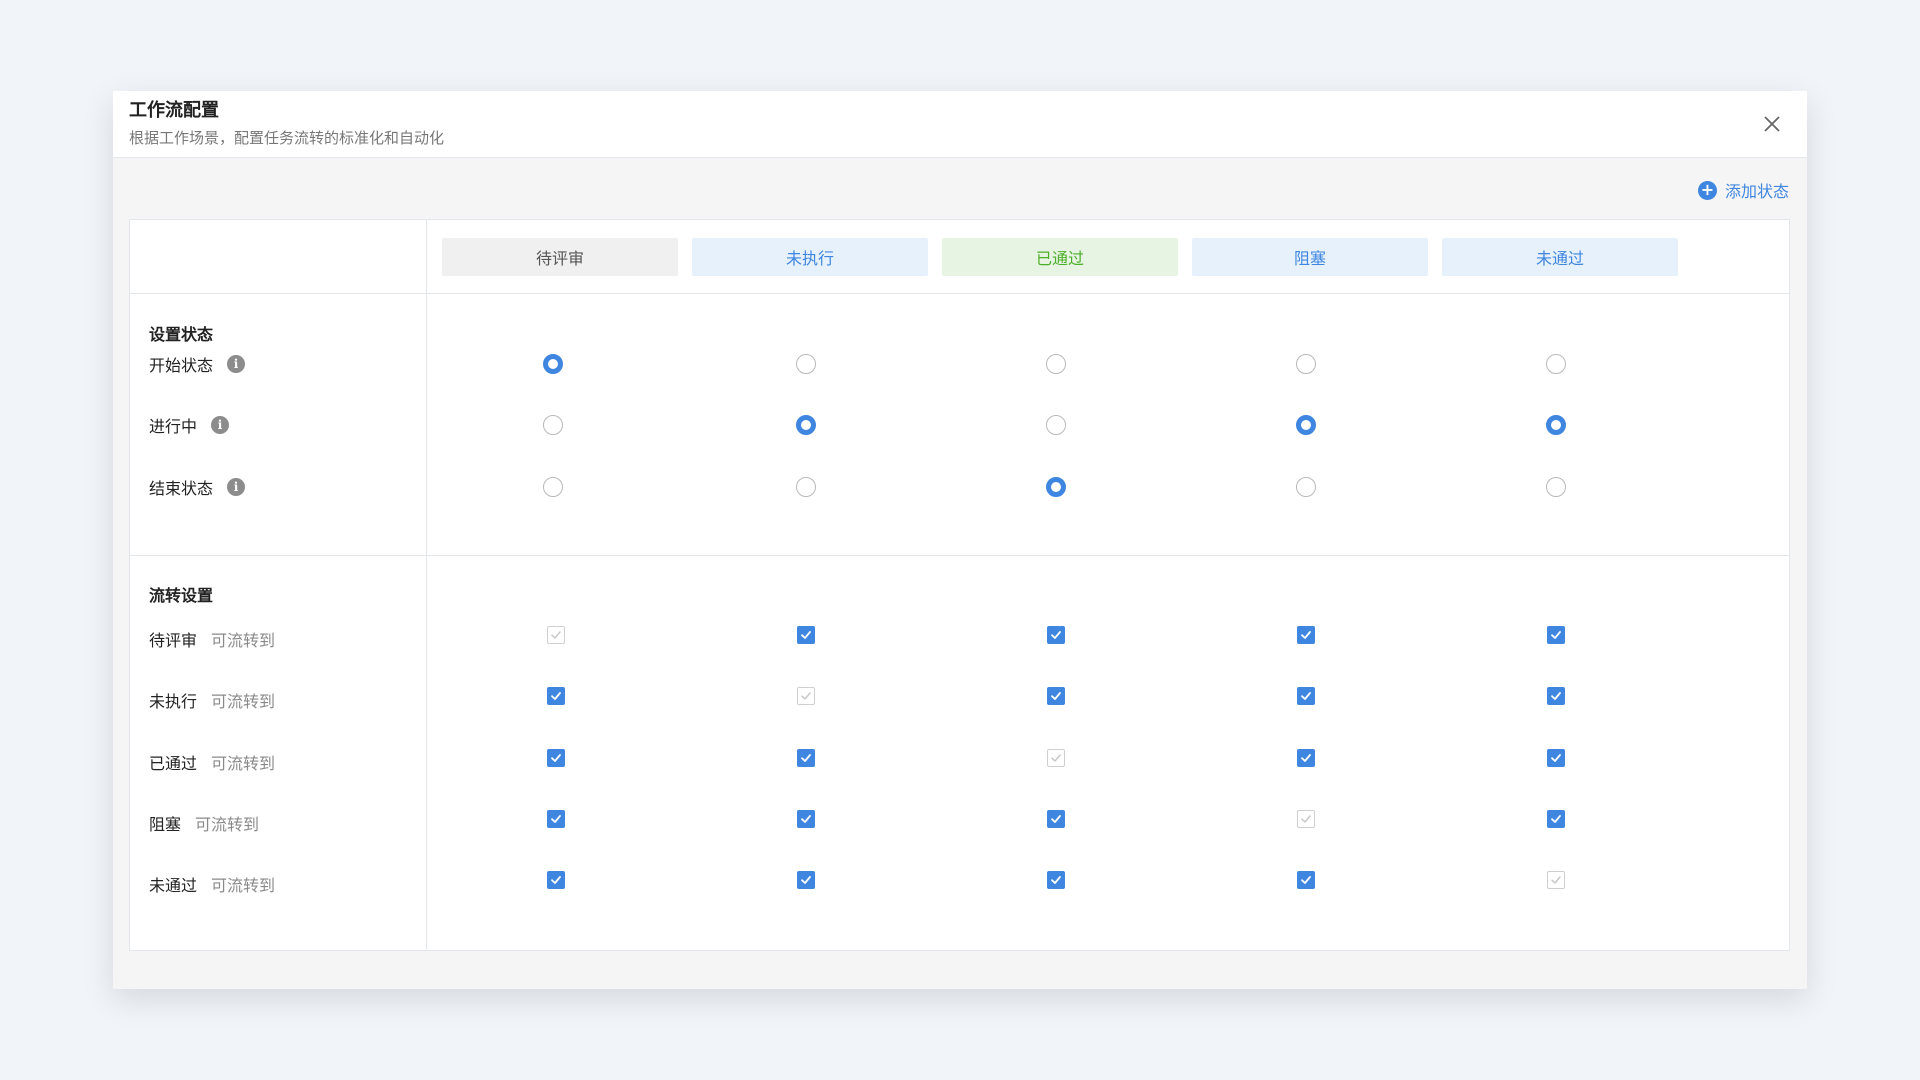 Image resolution: width=1920 pixels, height=1080 pixels. I want to click on transition-row-label: 阻塞 可流转到, so click(204, 823).